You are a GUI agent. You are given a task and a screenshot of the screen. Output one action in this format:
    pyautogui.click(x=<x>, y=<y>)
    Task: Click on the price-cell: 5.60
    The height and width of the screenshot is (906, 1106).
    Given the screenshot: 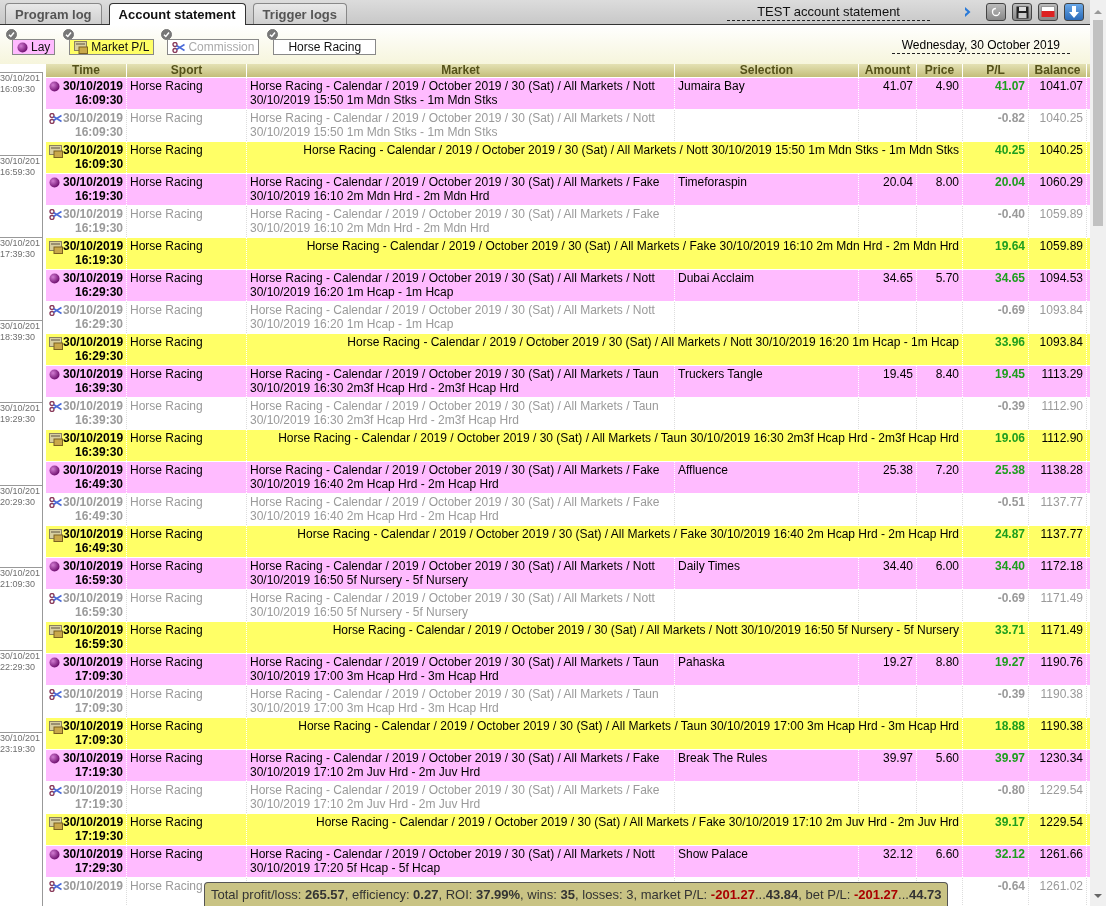 What is the action you would take?
    pyautogui.click(x=940, y=765)
    